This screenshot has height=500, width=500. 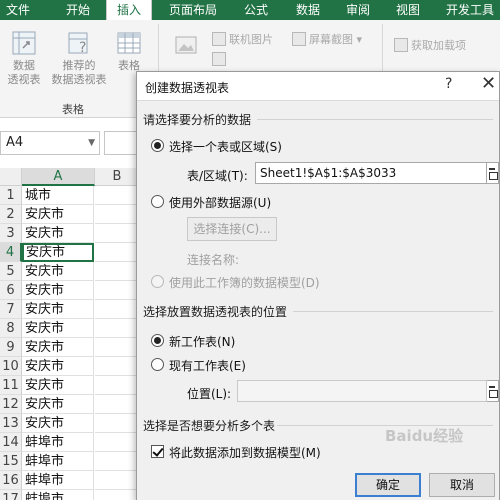 What do you see at coordinates (430, 46) in the screenshot?
I see `get-addins-button: 获取加载项` at bounding box center [430, 46].